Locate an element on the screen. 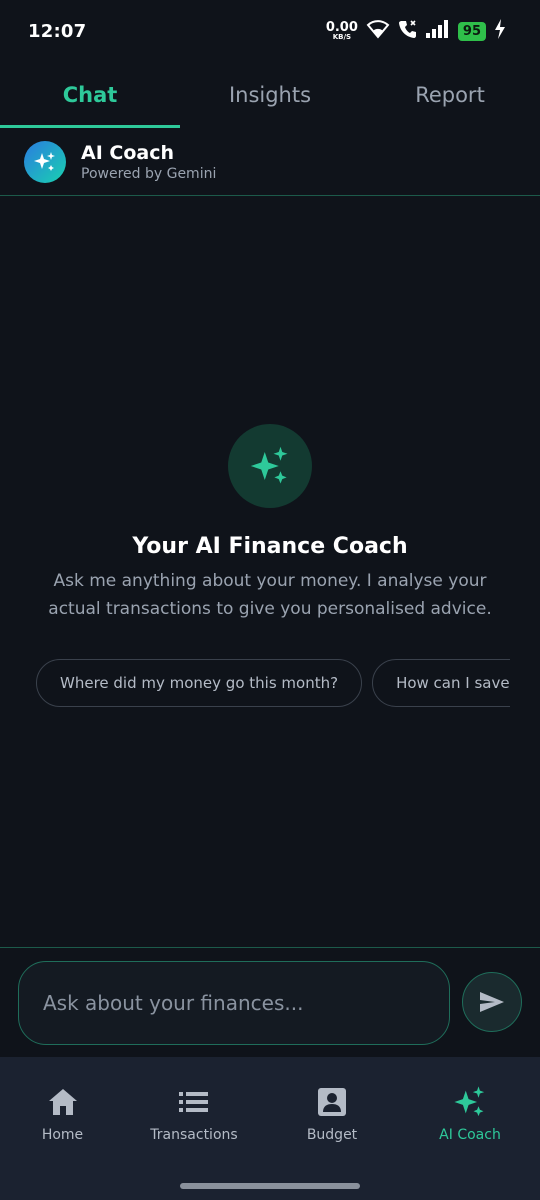  coach-hero-icon is located at coordinates (270, 466).